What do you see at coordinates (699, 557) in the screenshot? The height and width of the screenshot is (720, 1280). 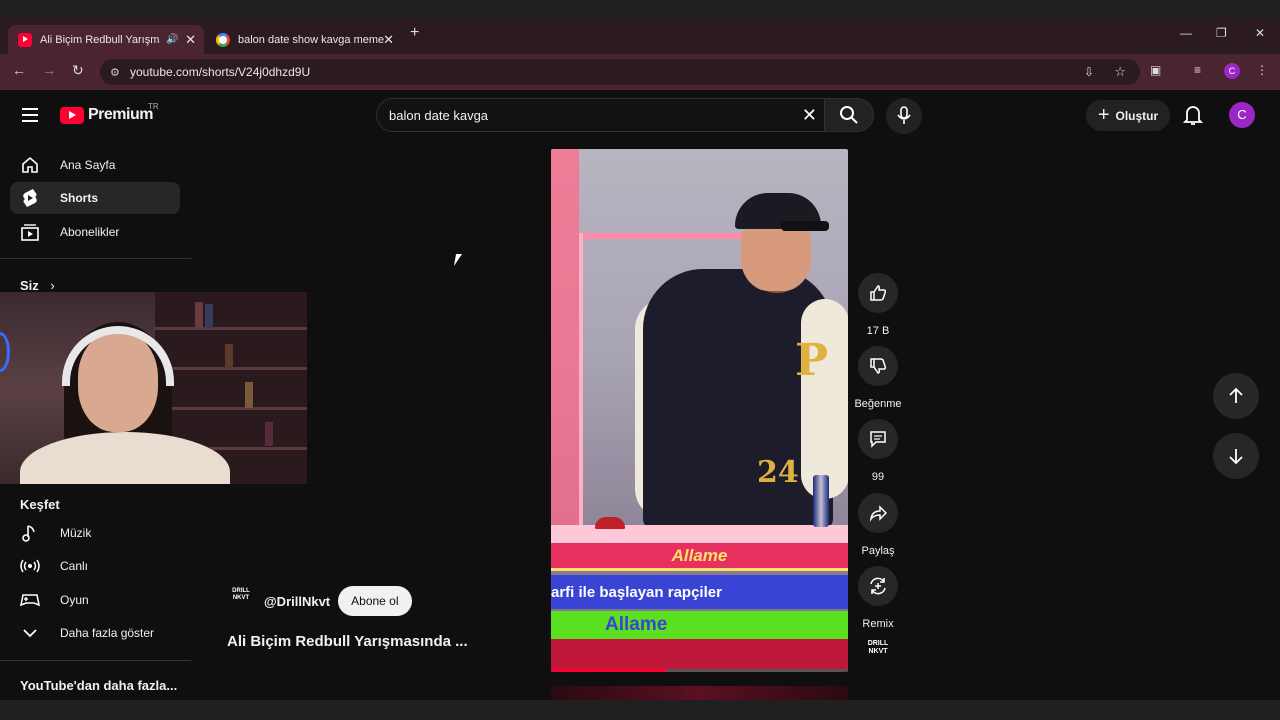 I see `caption-top: Allame` at bounding box center [699, 557].